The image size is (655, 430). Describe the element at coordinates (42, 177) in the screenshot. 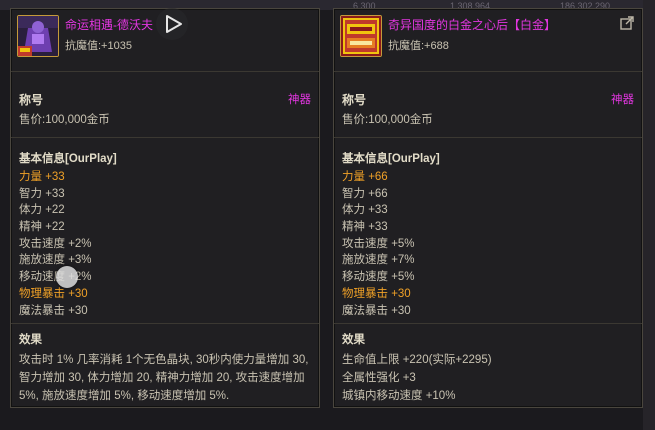

I see `stat-line: 力量 +33` at that location.